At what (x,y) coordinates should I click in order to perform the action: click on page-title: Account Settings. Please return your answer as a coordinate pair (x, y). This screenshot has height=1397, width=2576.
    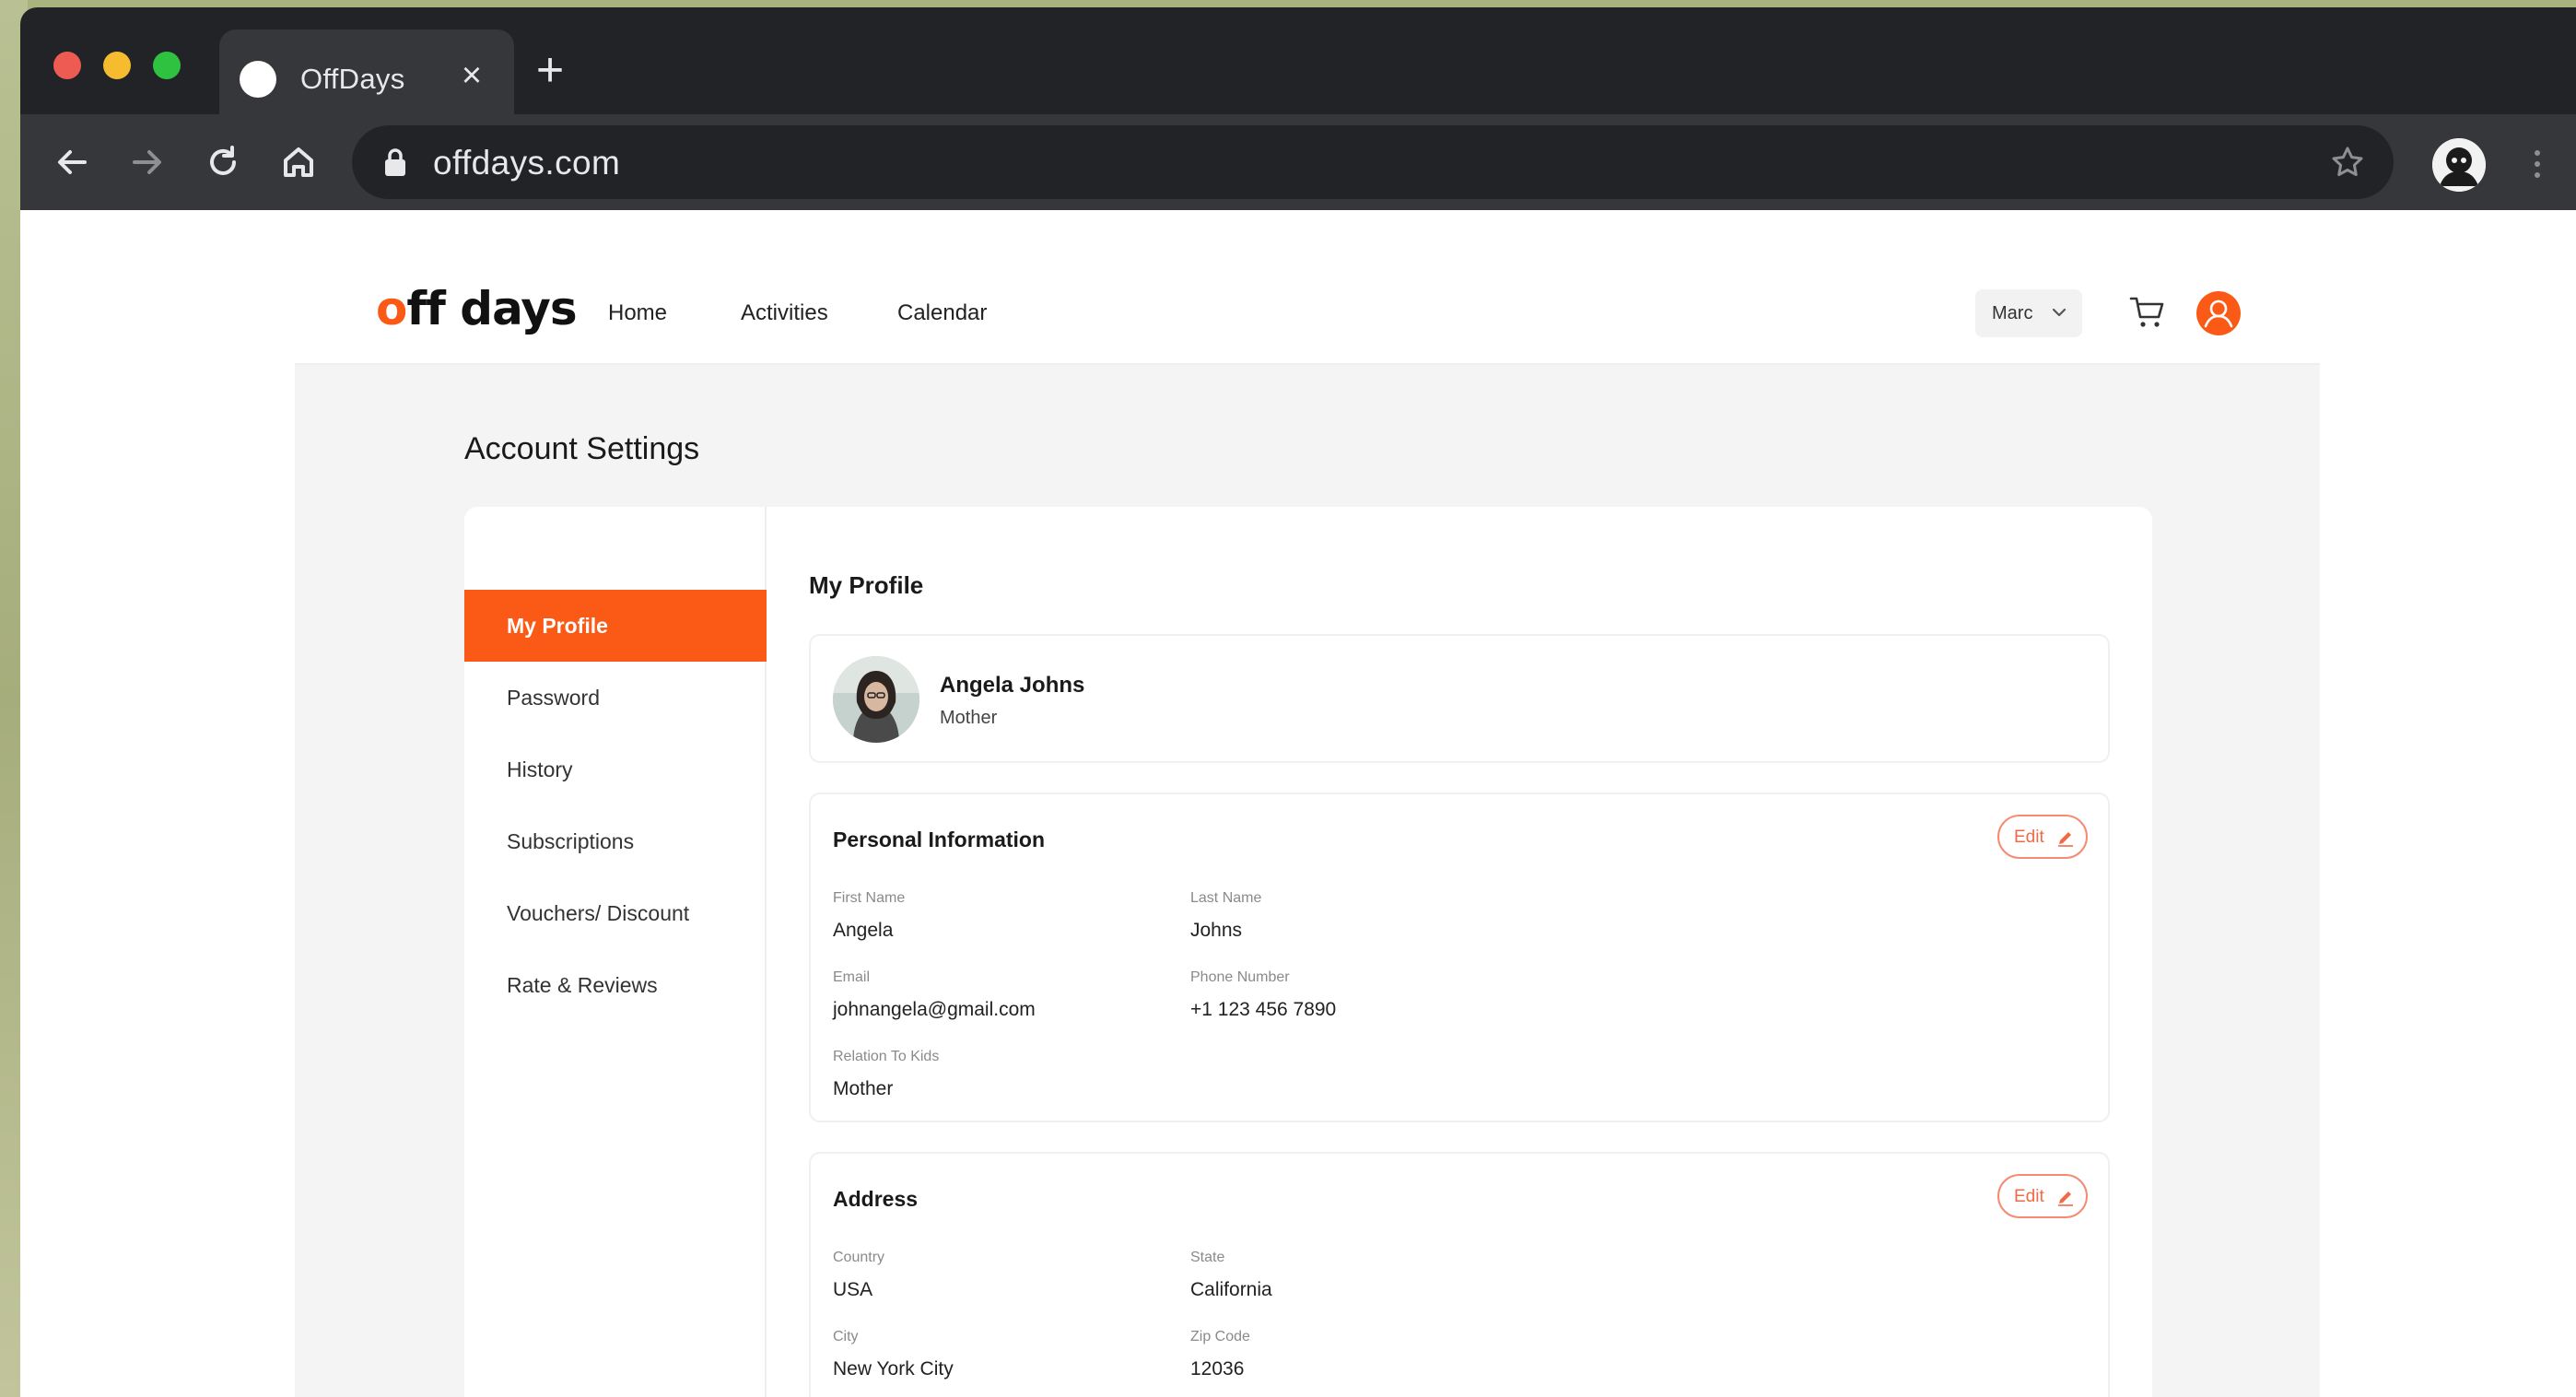
    Looking at the image, I should click on (582, 448).